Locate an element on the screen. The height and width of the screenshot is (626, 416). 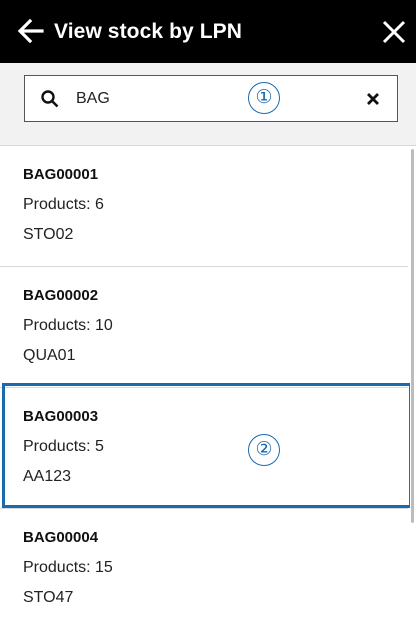
lpn-label: BAG00001 is located at coordinates (61, 174).